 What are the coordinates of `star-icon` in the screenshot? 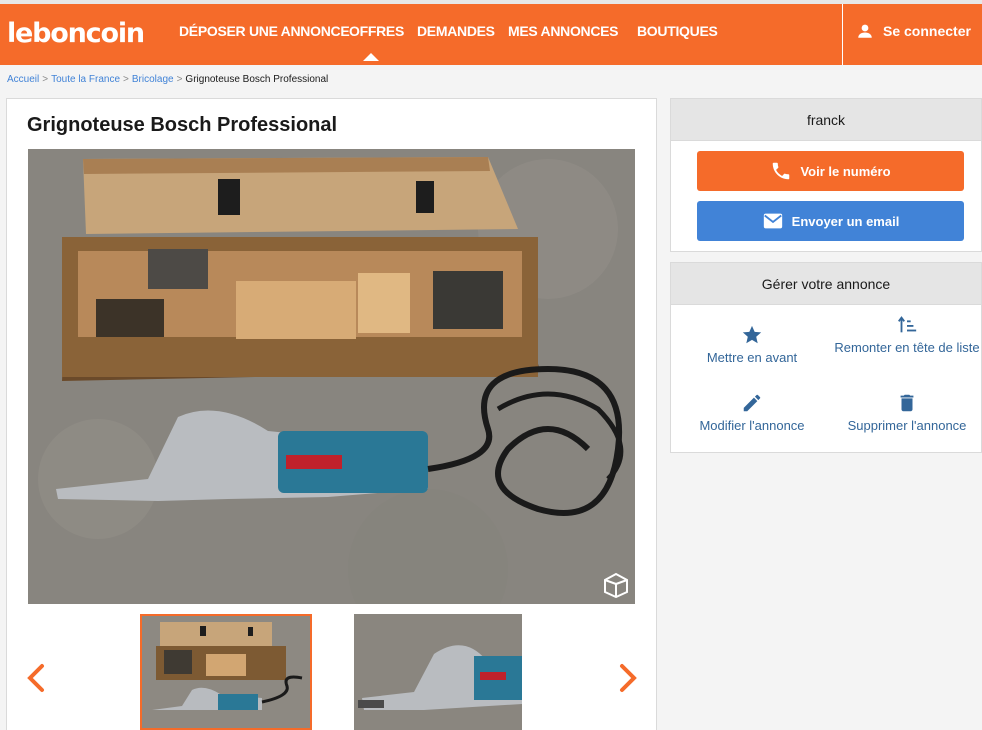 It's located at (752, 334).